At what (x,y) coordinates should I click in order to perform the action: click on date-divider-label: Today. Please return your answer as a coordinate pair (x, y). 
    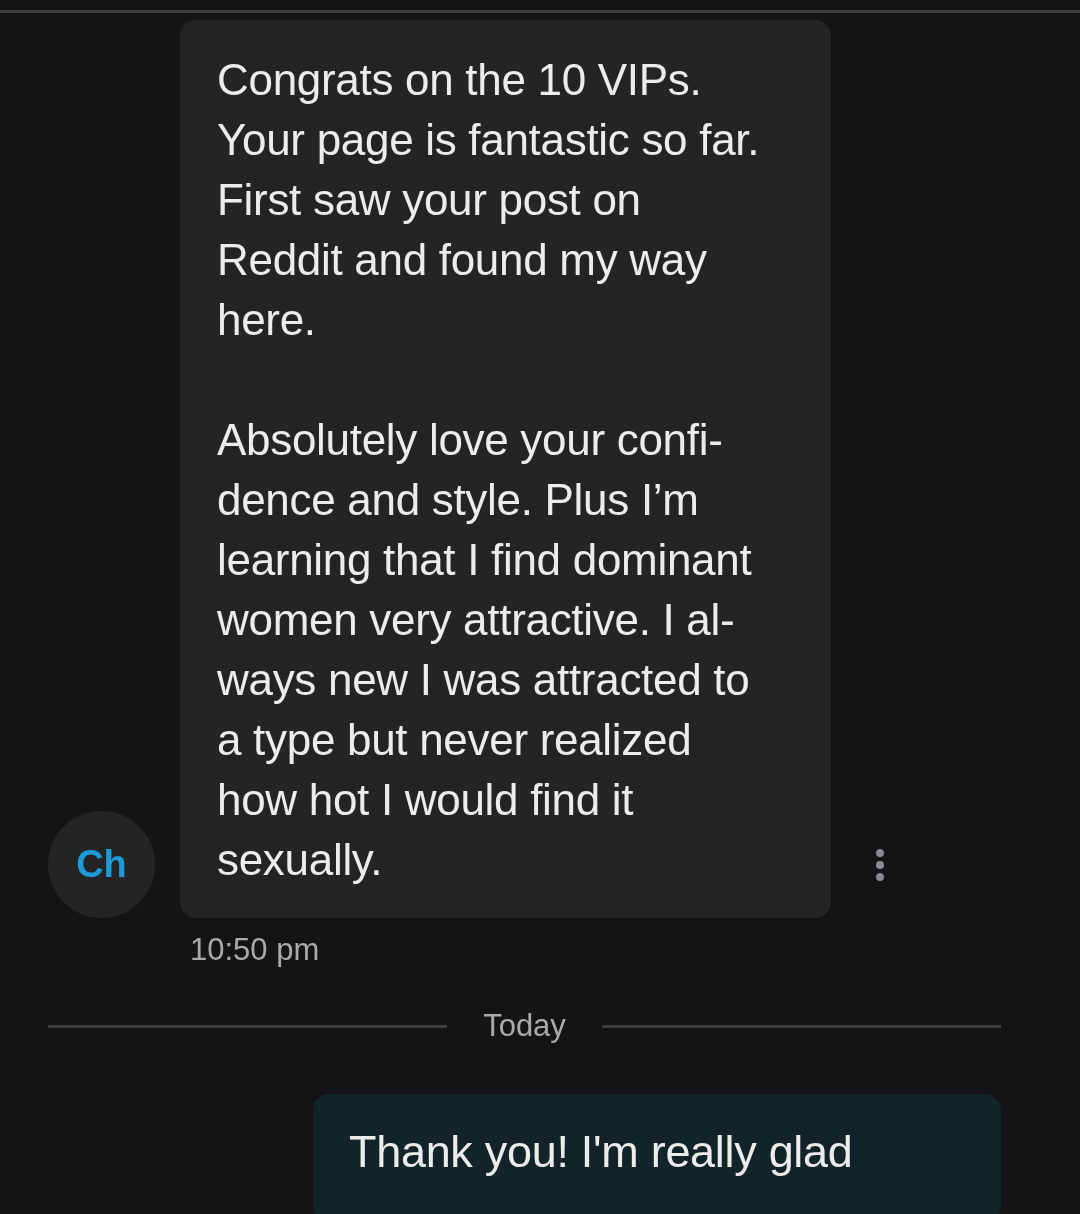
    Looking at the image, I should click on (524, 1026).